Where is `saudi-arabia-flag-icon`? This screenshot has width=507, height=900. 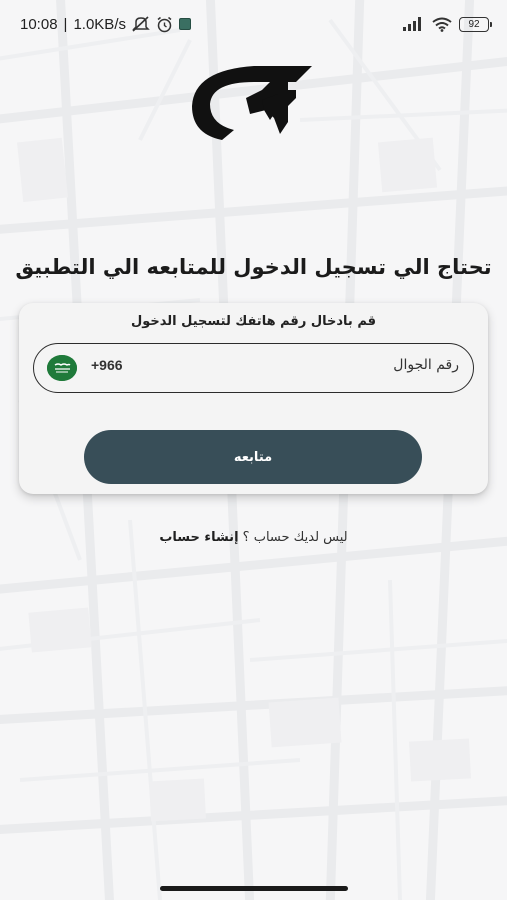 saudi-arabia-flag-icon is located at coordinates (62, 368).